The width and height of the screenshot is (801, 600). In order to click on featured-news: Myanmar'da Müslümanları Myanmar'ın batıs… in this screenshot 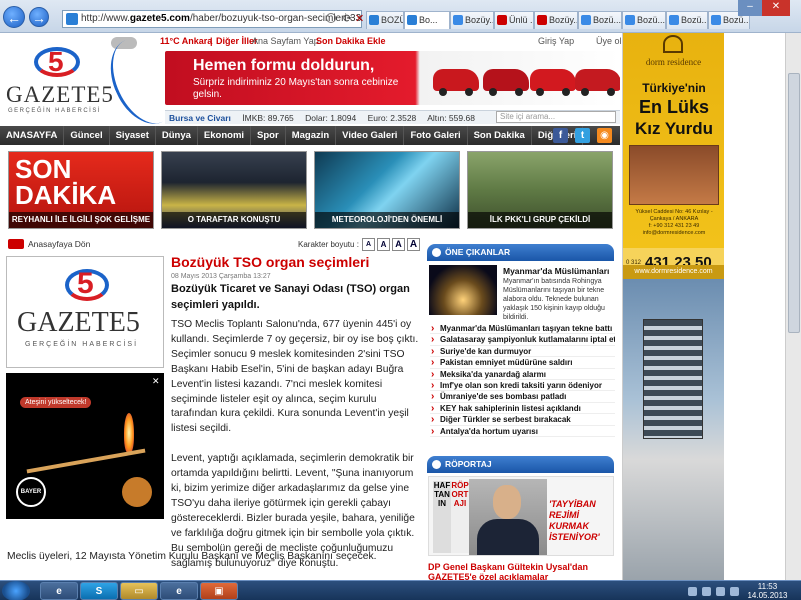, I will do `click(520, 293)`.